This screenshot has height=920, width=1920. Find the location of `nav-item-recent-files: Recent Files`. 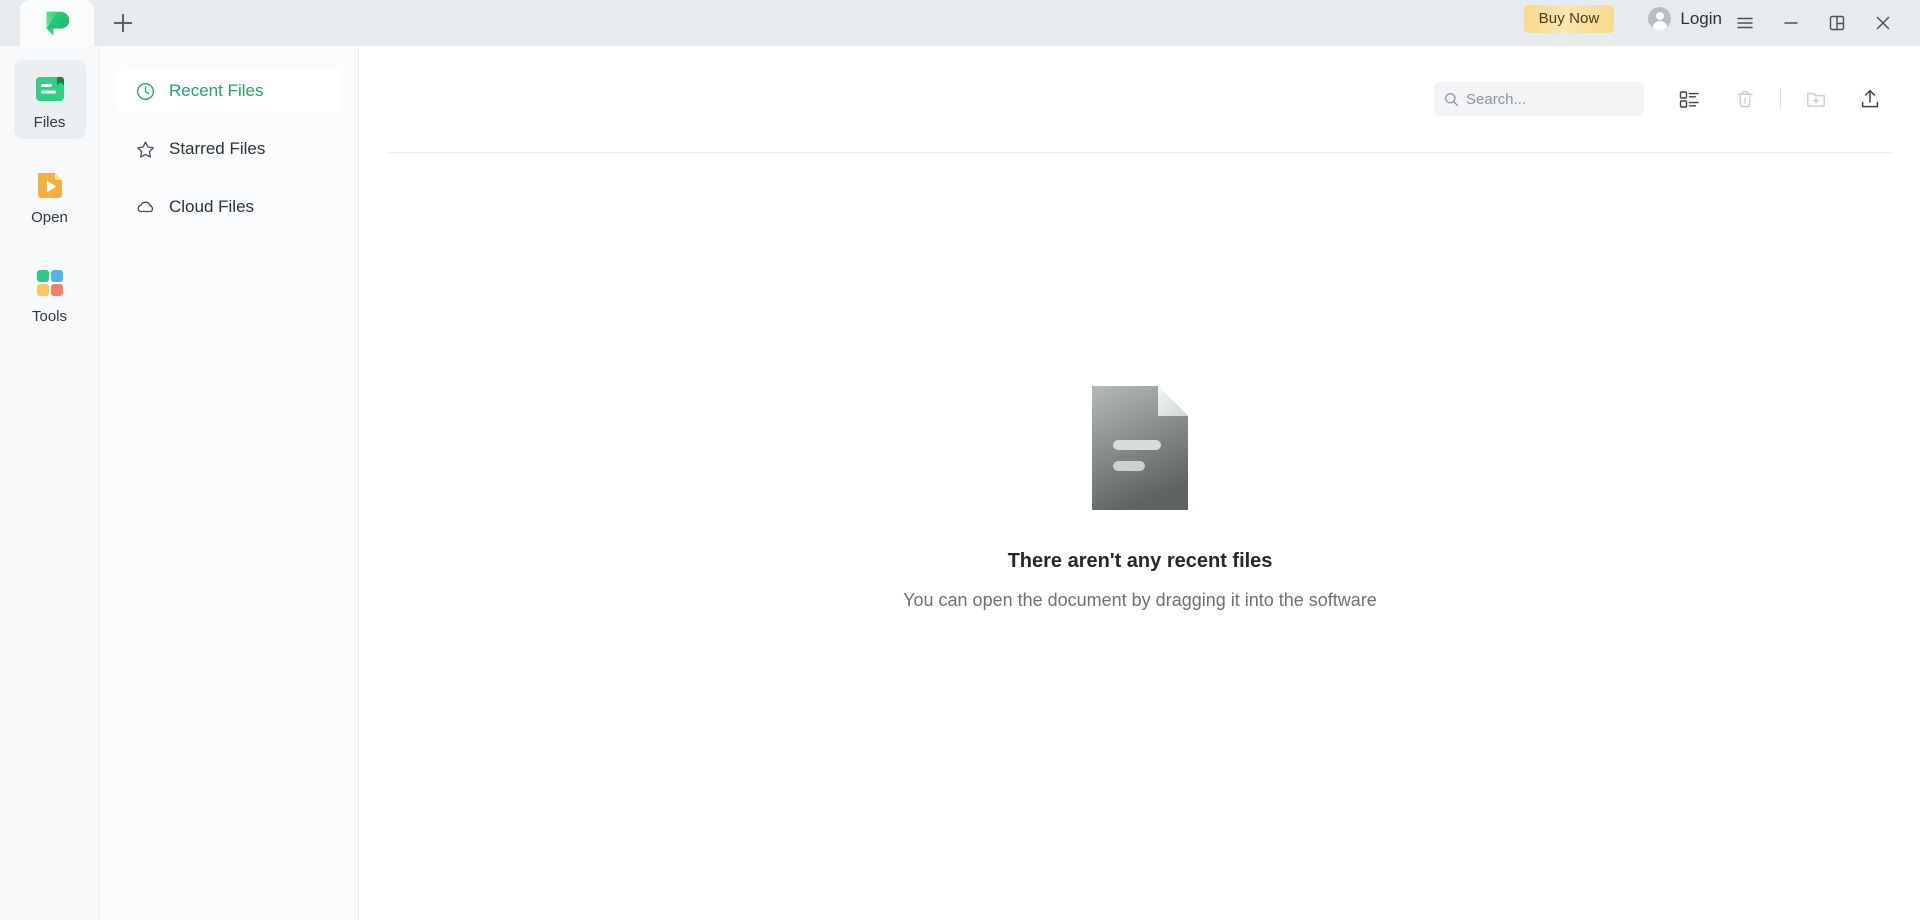

nav-item-recent-files: Recent Files is located at coordinates (229, 91).